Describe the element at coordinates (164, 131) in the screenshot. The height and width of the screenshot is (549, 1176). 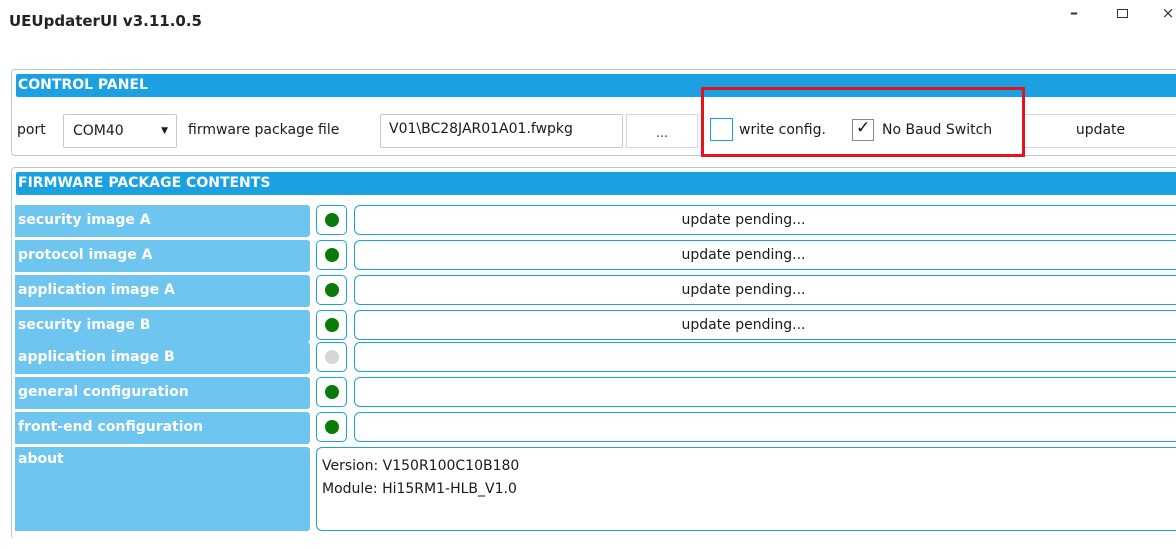
I see `chevron-down-icon: ▼` at that location.